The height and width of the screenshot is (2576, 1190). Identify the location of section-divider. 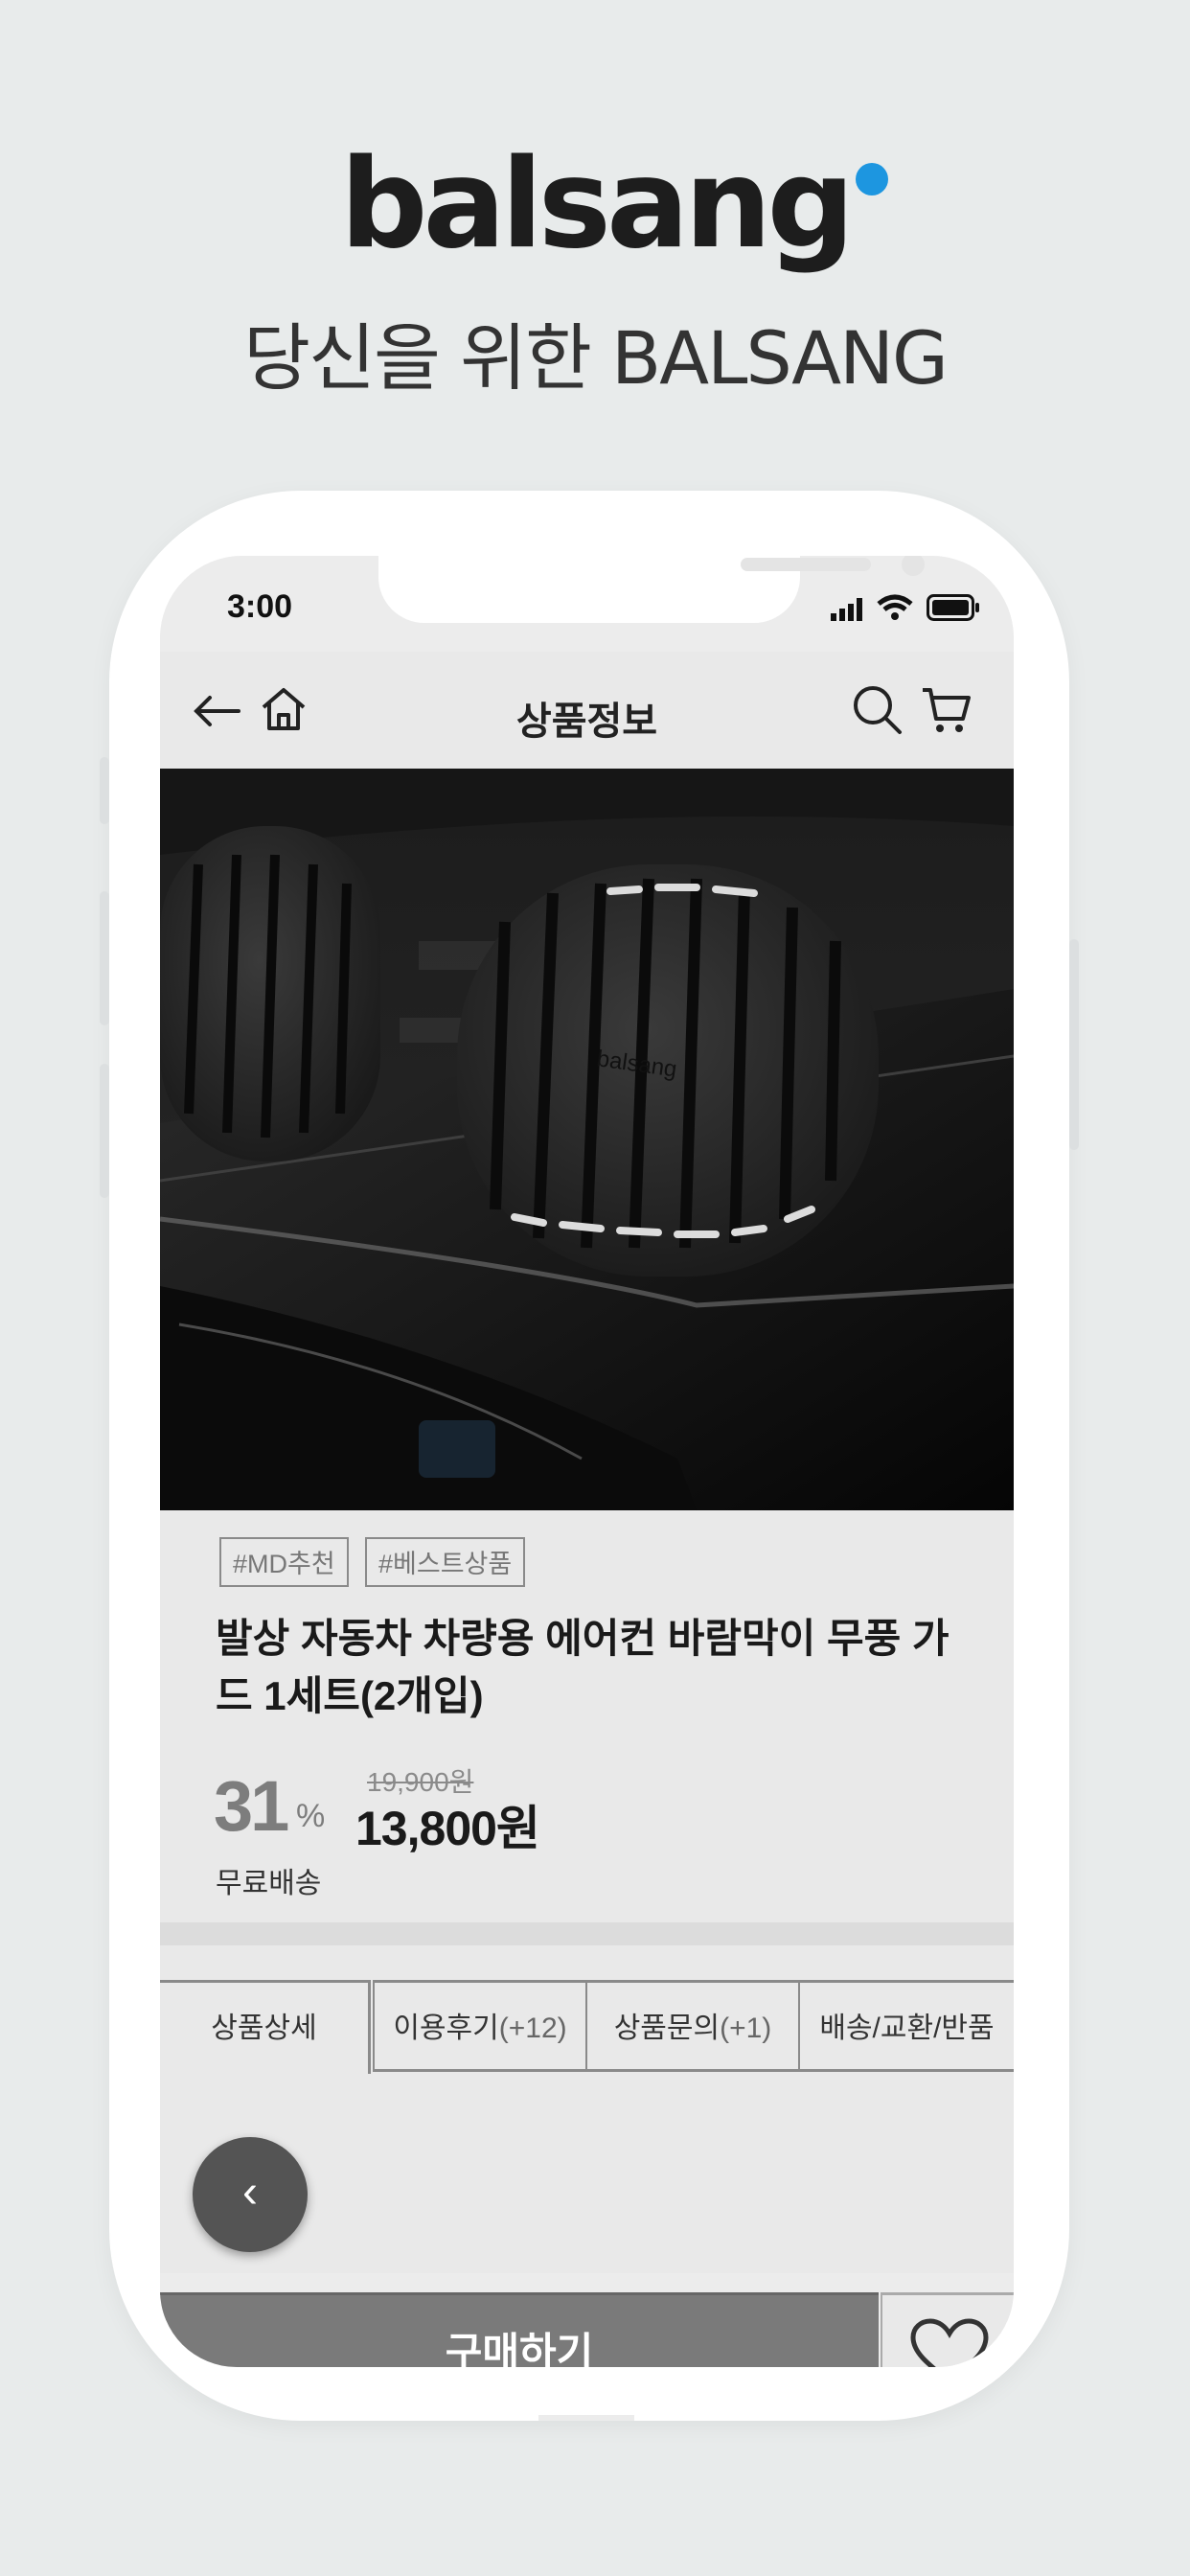
(587, 1933).